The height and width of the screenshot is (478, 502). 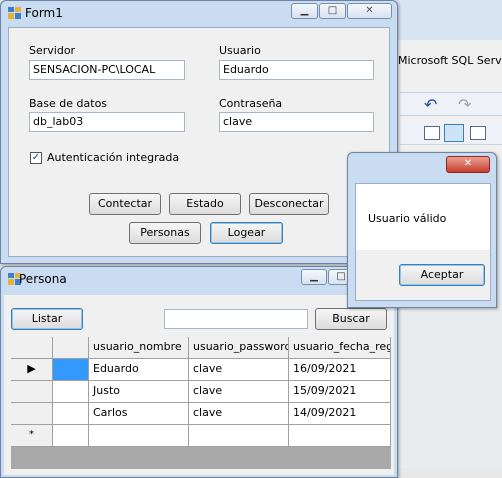 I want to click on usuario-field: Eduardo, so click(x=296, y=70).